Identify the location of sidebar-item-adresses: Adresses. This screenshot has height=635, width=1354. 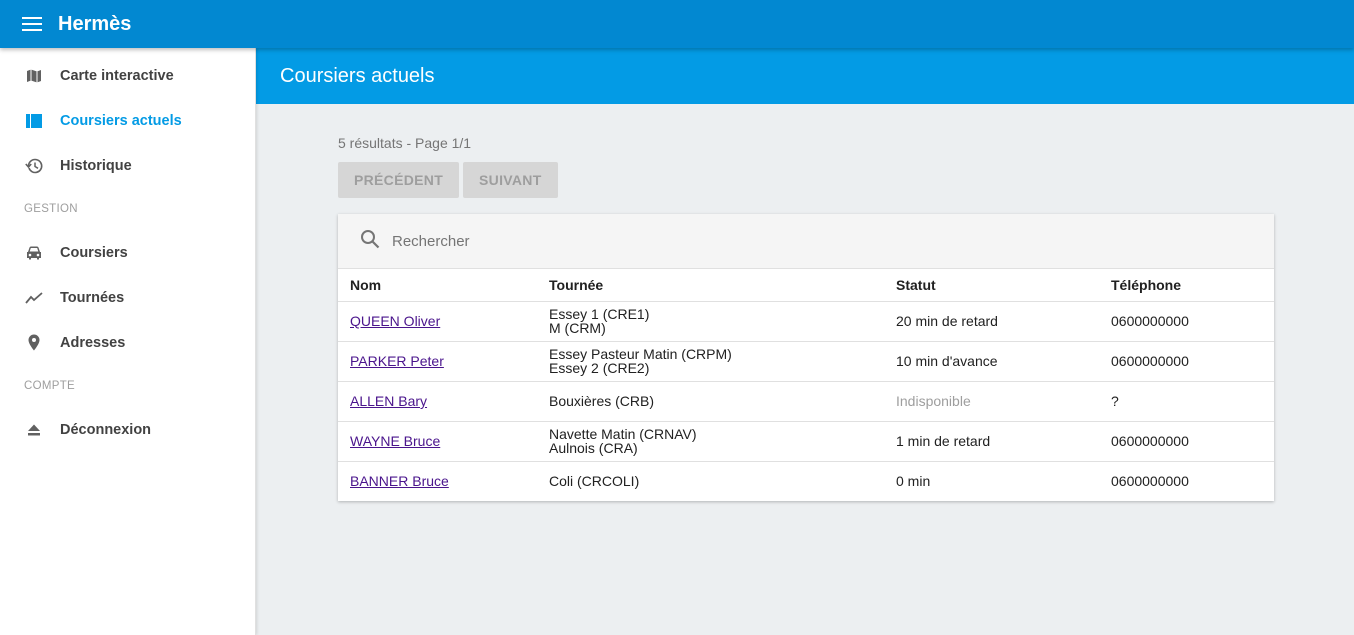
(127, 342).